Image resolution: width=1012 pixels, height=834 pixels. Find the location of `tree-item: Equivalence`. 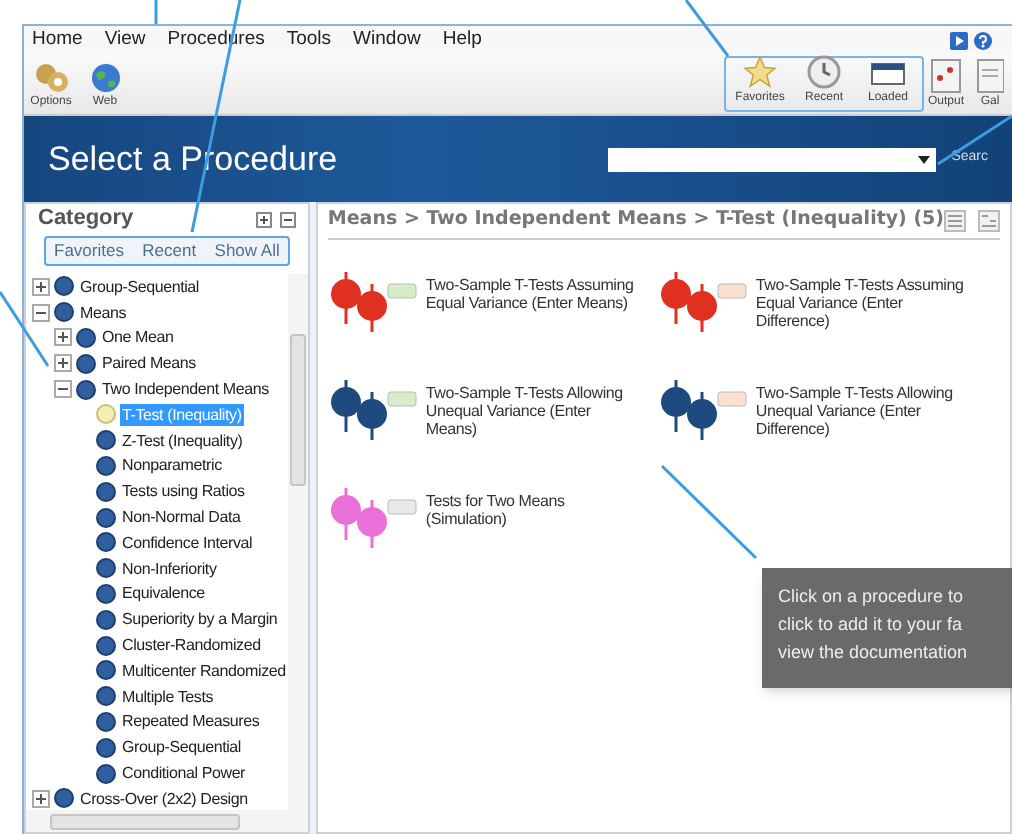

tree-item: Equivalence is located at coordinates (163, 593).